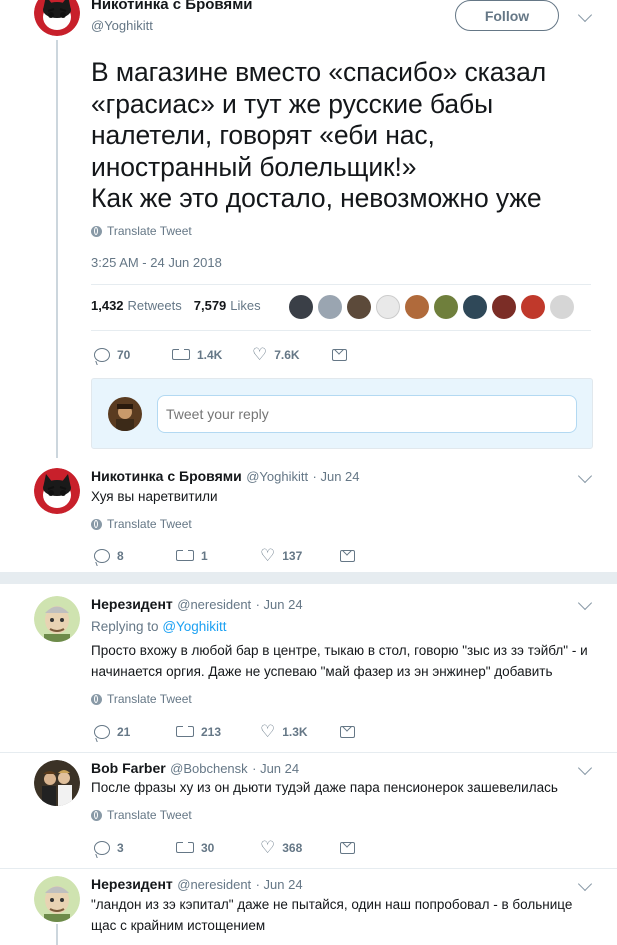 The image size is (617, 945). What do you see at coordinates (135, 731) in the screenshot?
I see `reply-button: 21` at bounding box center [135, 731].